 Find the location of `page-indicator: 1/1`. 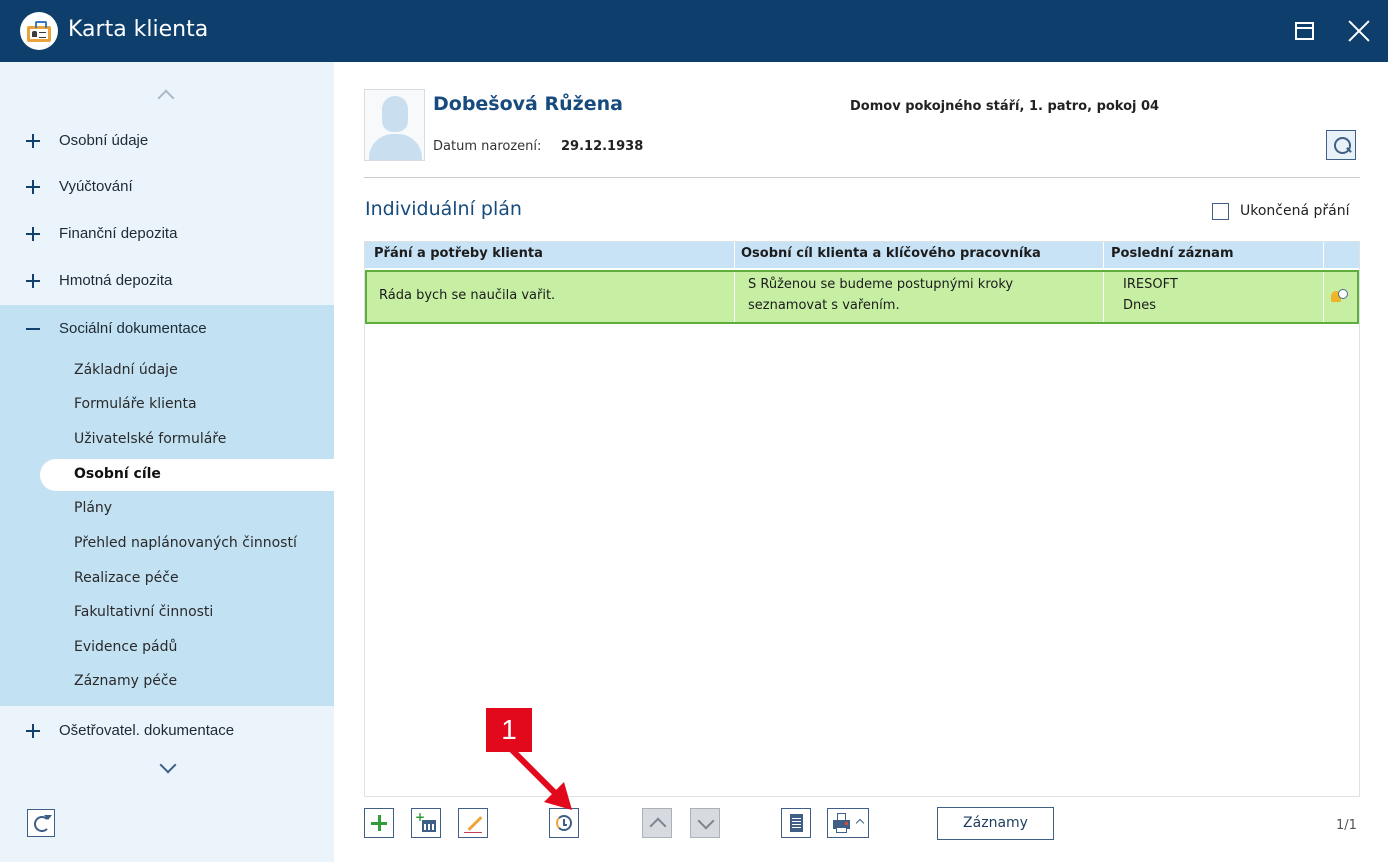

page-indicator: 1/1 is located at coordinates (1346, 825).